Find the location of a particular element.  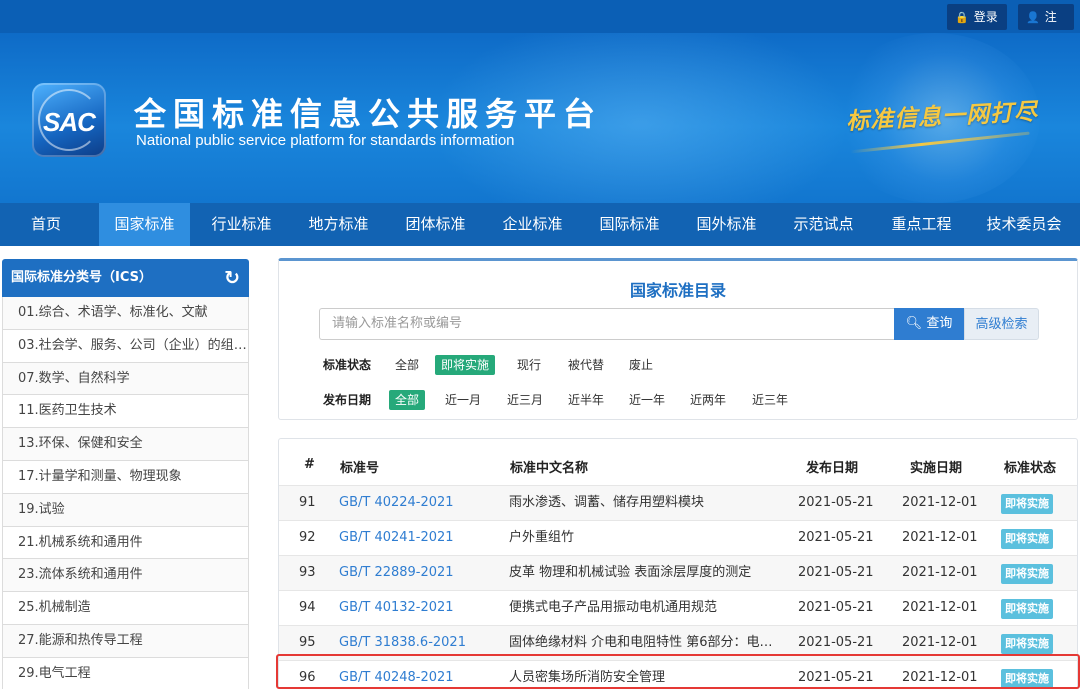

sidebar-item: 19.试验 is located at coordinates (125, 510).